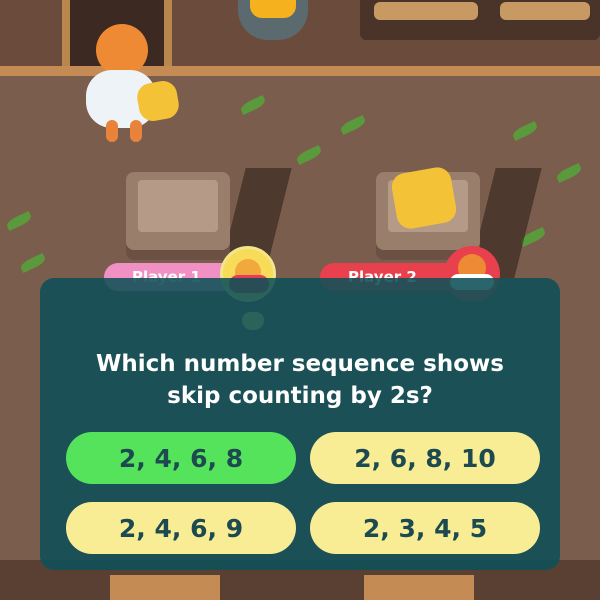 This screenshot has width=600, height=600. I want to click on player-character, so click(133, 84).